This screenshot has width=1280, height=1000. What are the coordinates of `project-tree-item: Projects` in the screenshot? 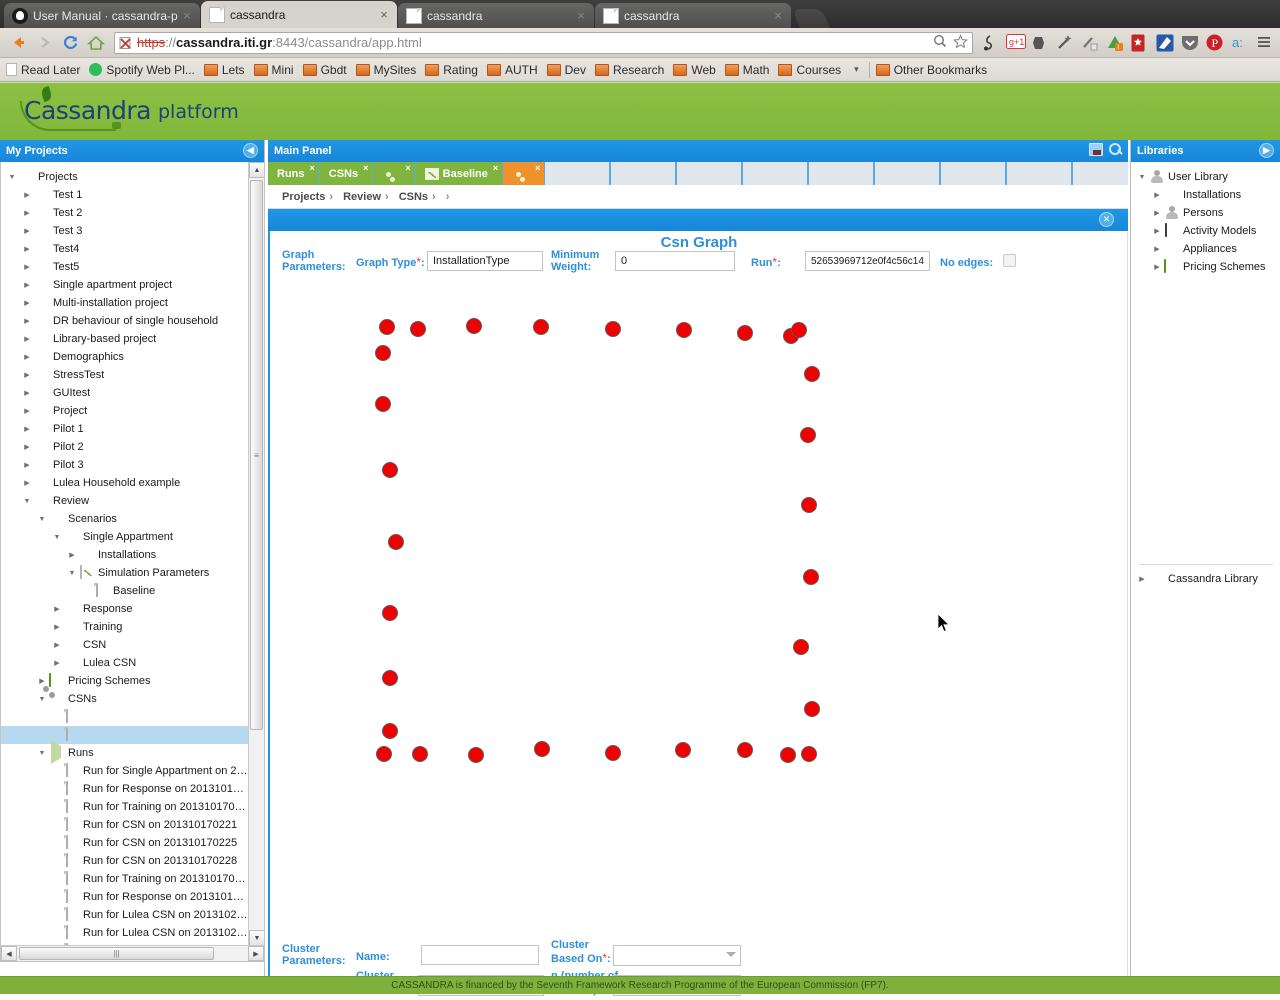 It's located at (125, 177).